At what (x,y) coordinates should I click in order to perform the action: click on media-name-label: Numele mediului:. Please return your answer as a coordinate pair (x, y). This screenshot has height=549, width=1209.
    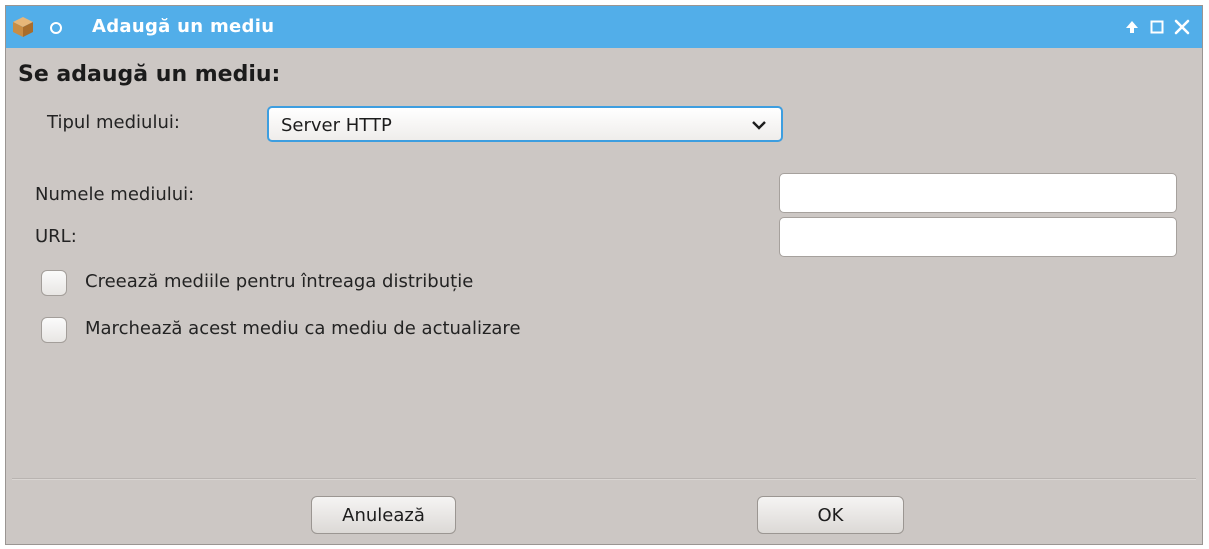
    Looking at the image, I should click on (115, 194).